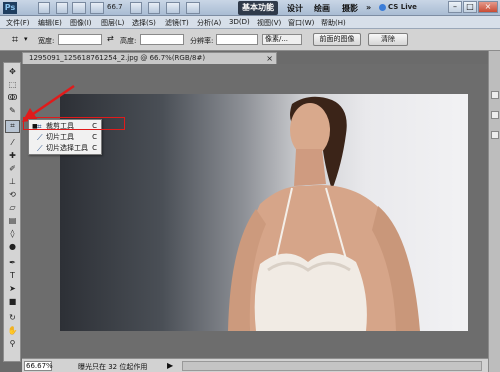 The image size is (500, 372). I want to click on slice-icon: ⟋, so click(40, 137).